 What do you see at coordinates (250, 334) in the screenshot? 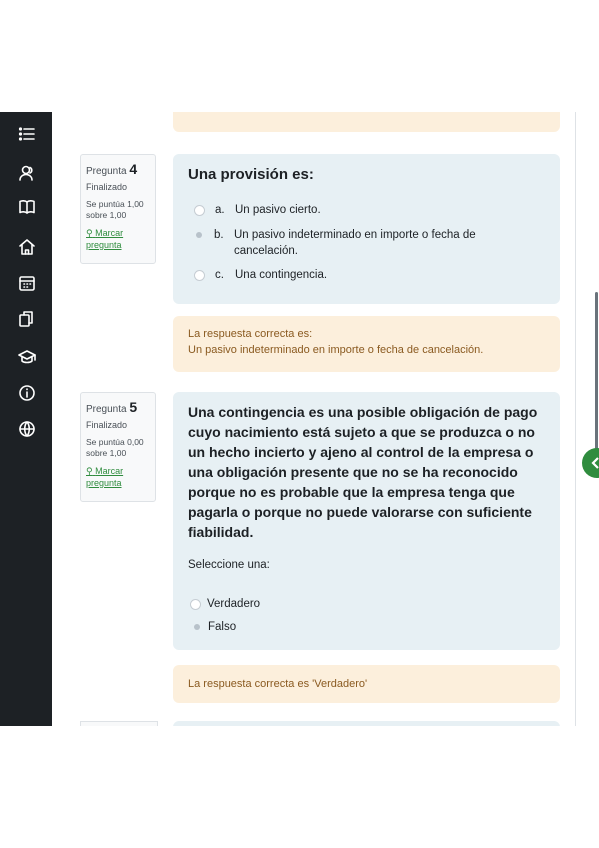
I see `feedback-intro: La respuesta correcta es:` at bounding box center [250, 334].